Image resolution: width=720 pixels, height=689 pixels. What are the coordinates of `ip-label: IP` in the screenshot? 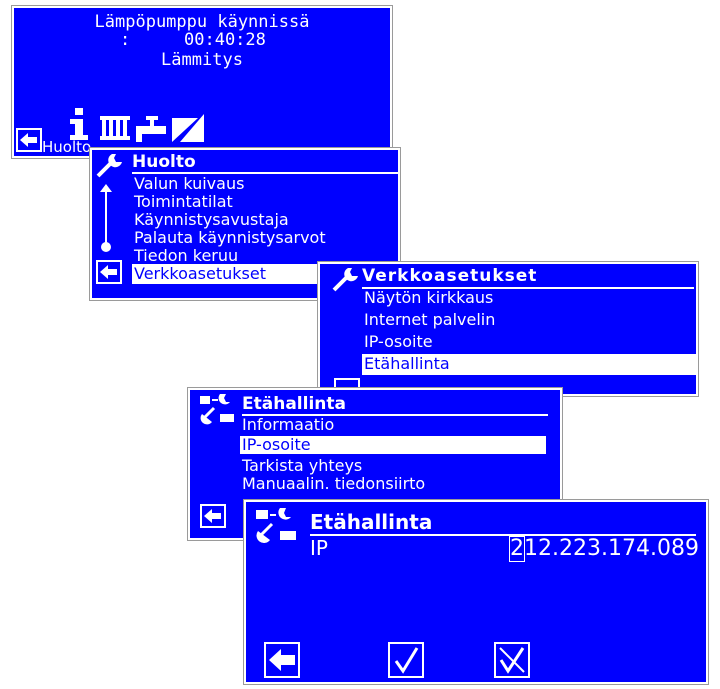 It's located at (319, 548).